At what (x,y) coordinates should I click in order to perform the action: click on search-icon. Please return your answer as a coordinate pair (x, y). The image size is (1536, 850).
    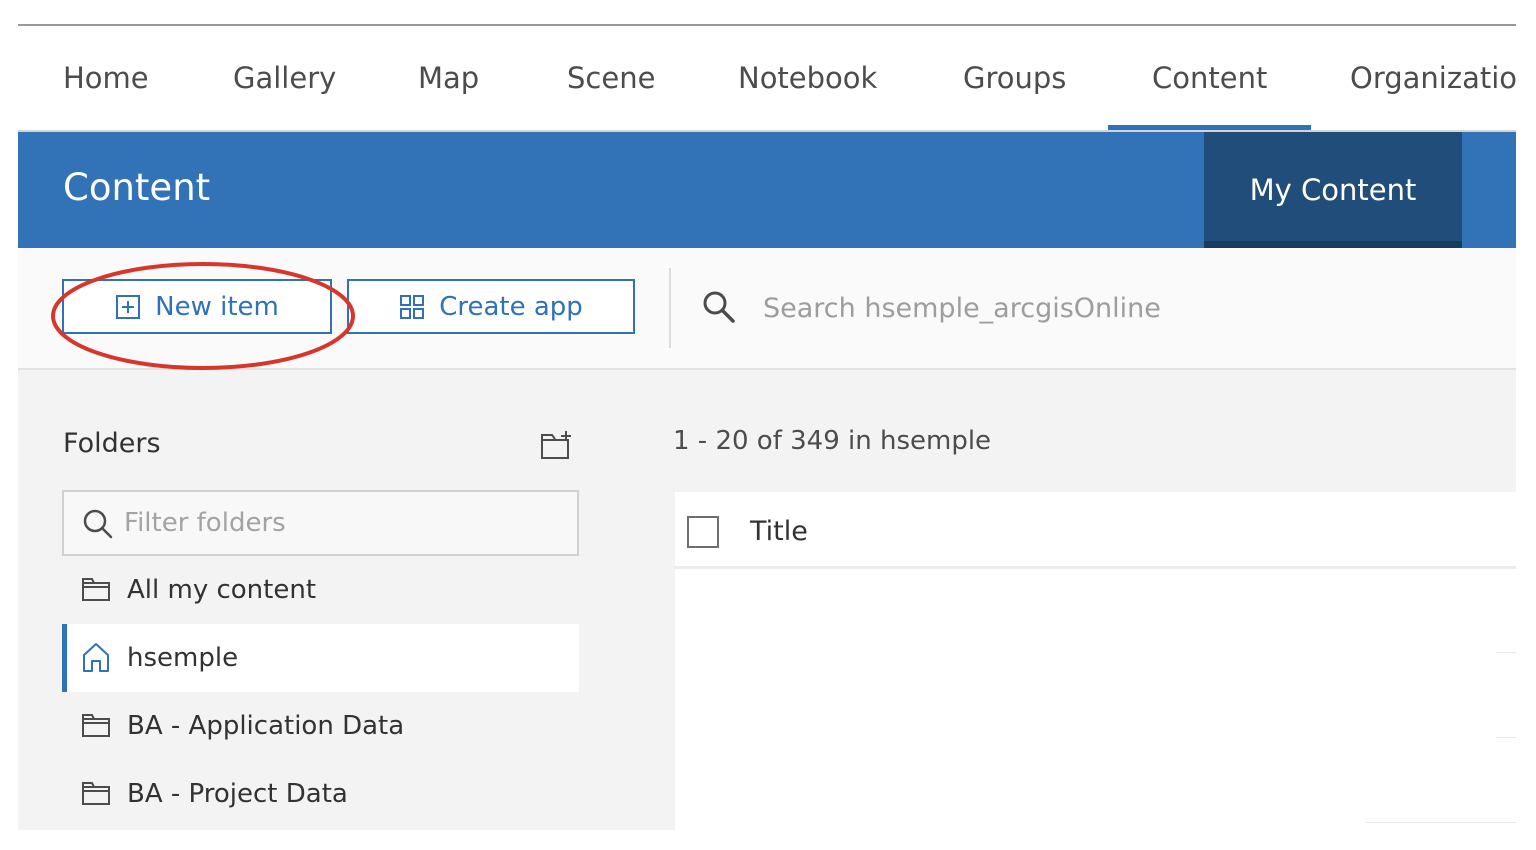
    Looking at the image, I should click on (719, 307).